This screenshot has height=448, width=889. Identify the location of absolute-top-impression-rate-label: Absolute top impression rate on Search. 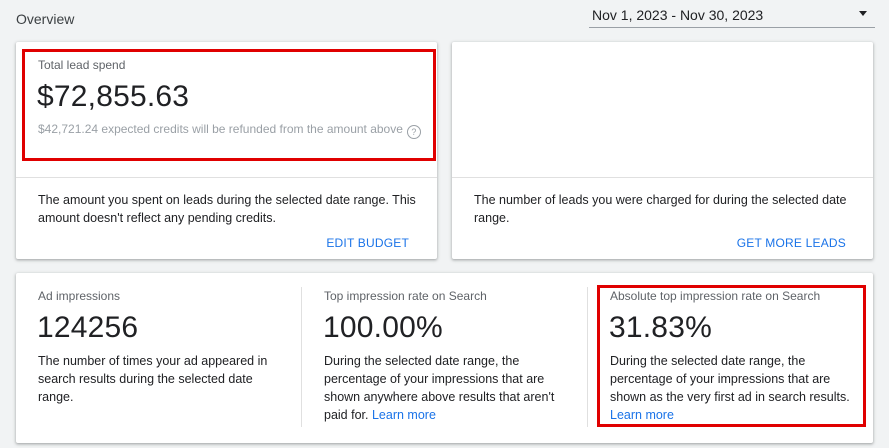
(715, 296).